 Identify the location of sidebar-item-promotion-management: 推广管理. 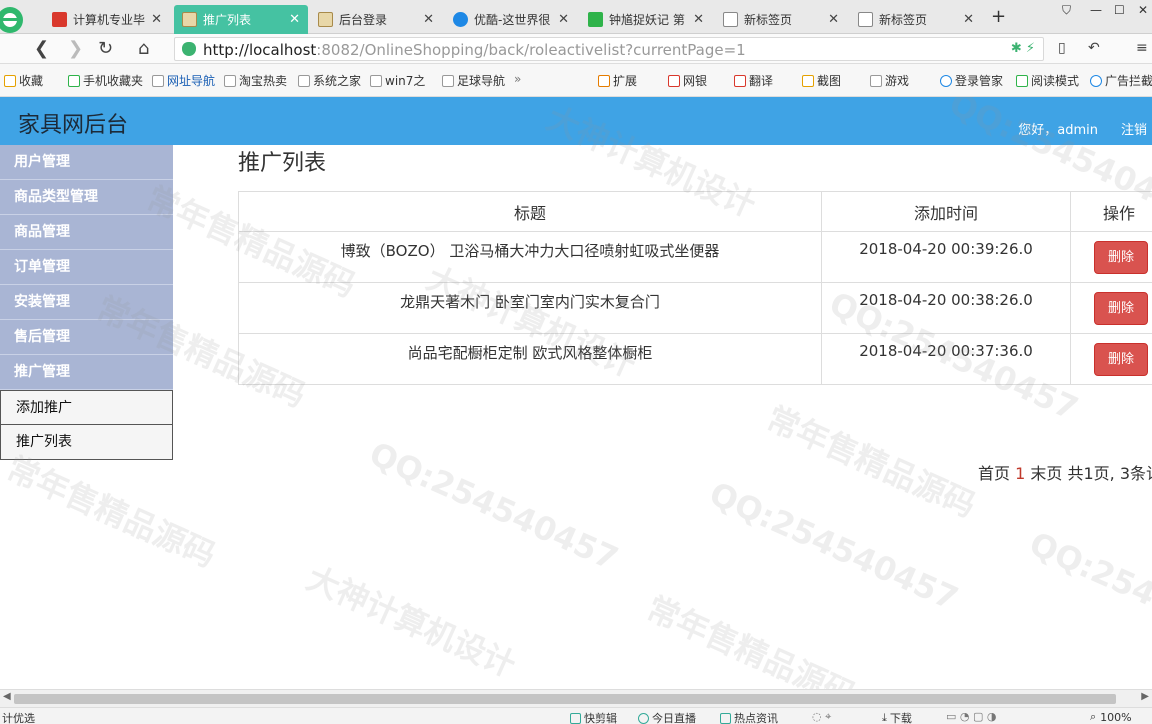
(86, 372).